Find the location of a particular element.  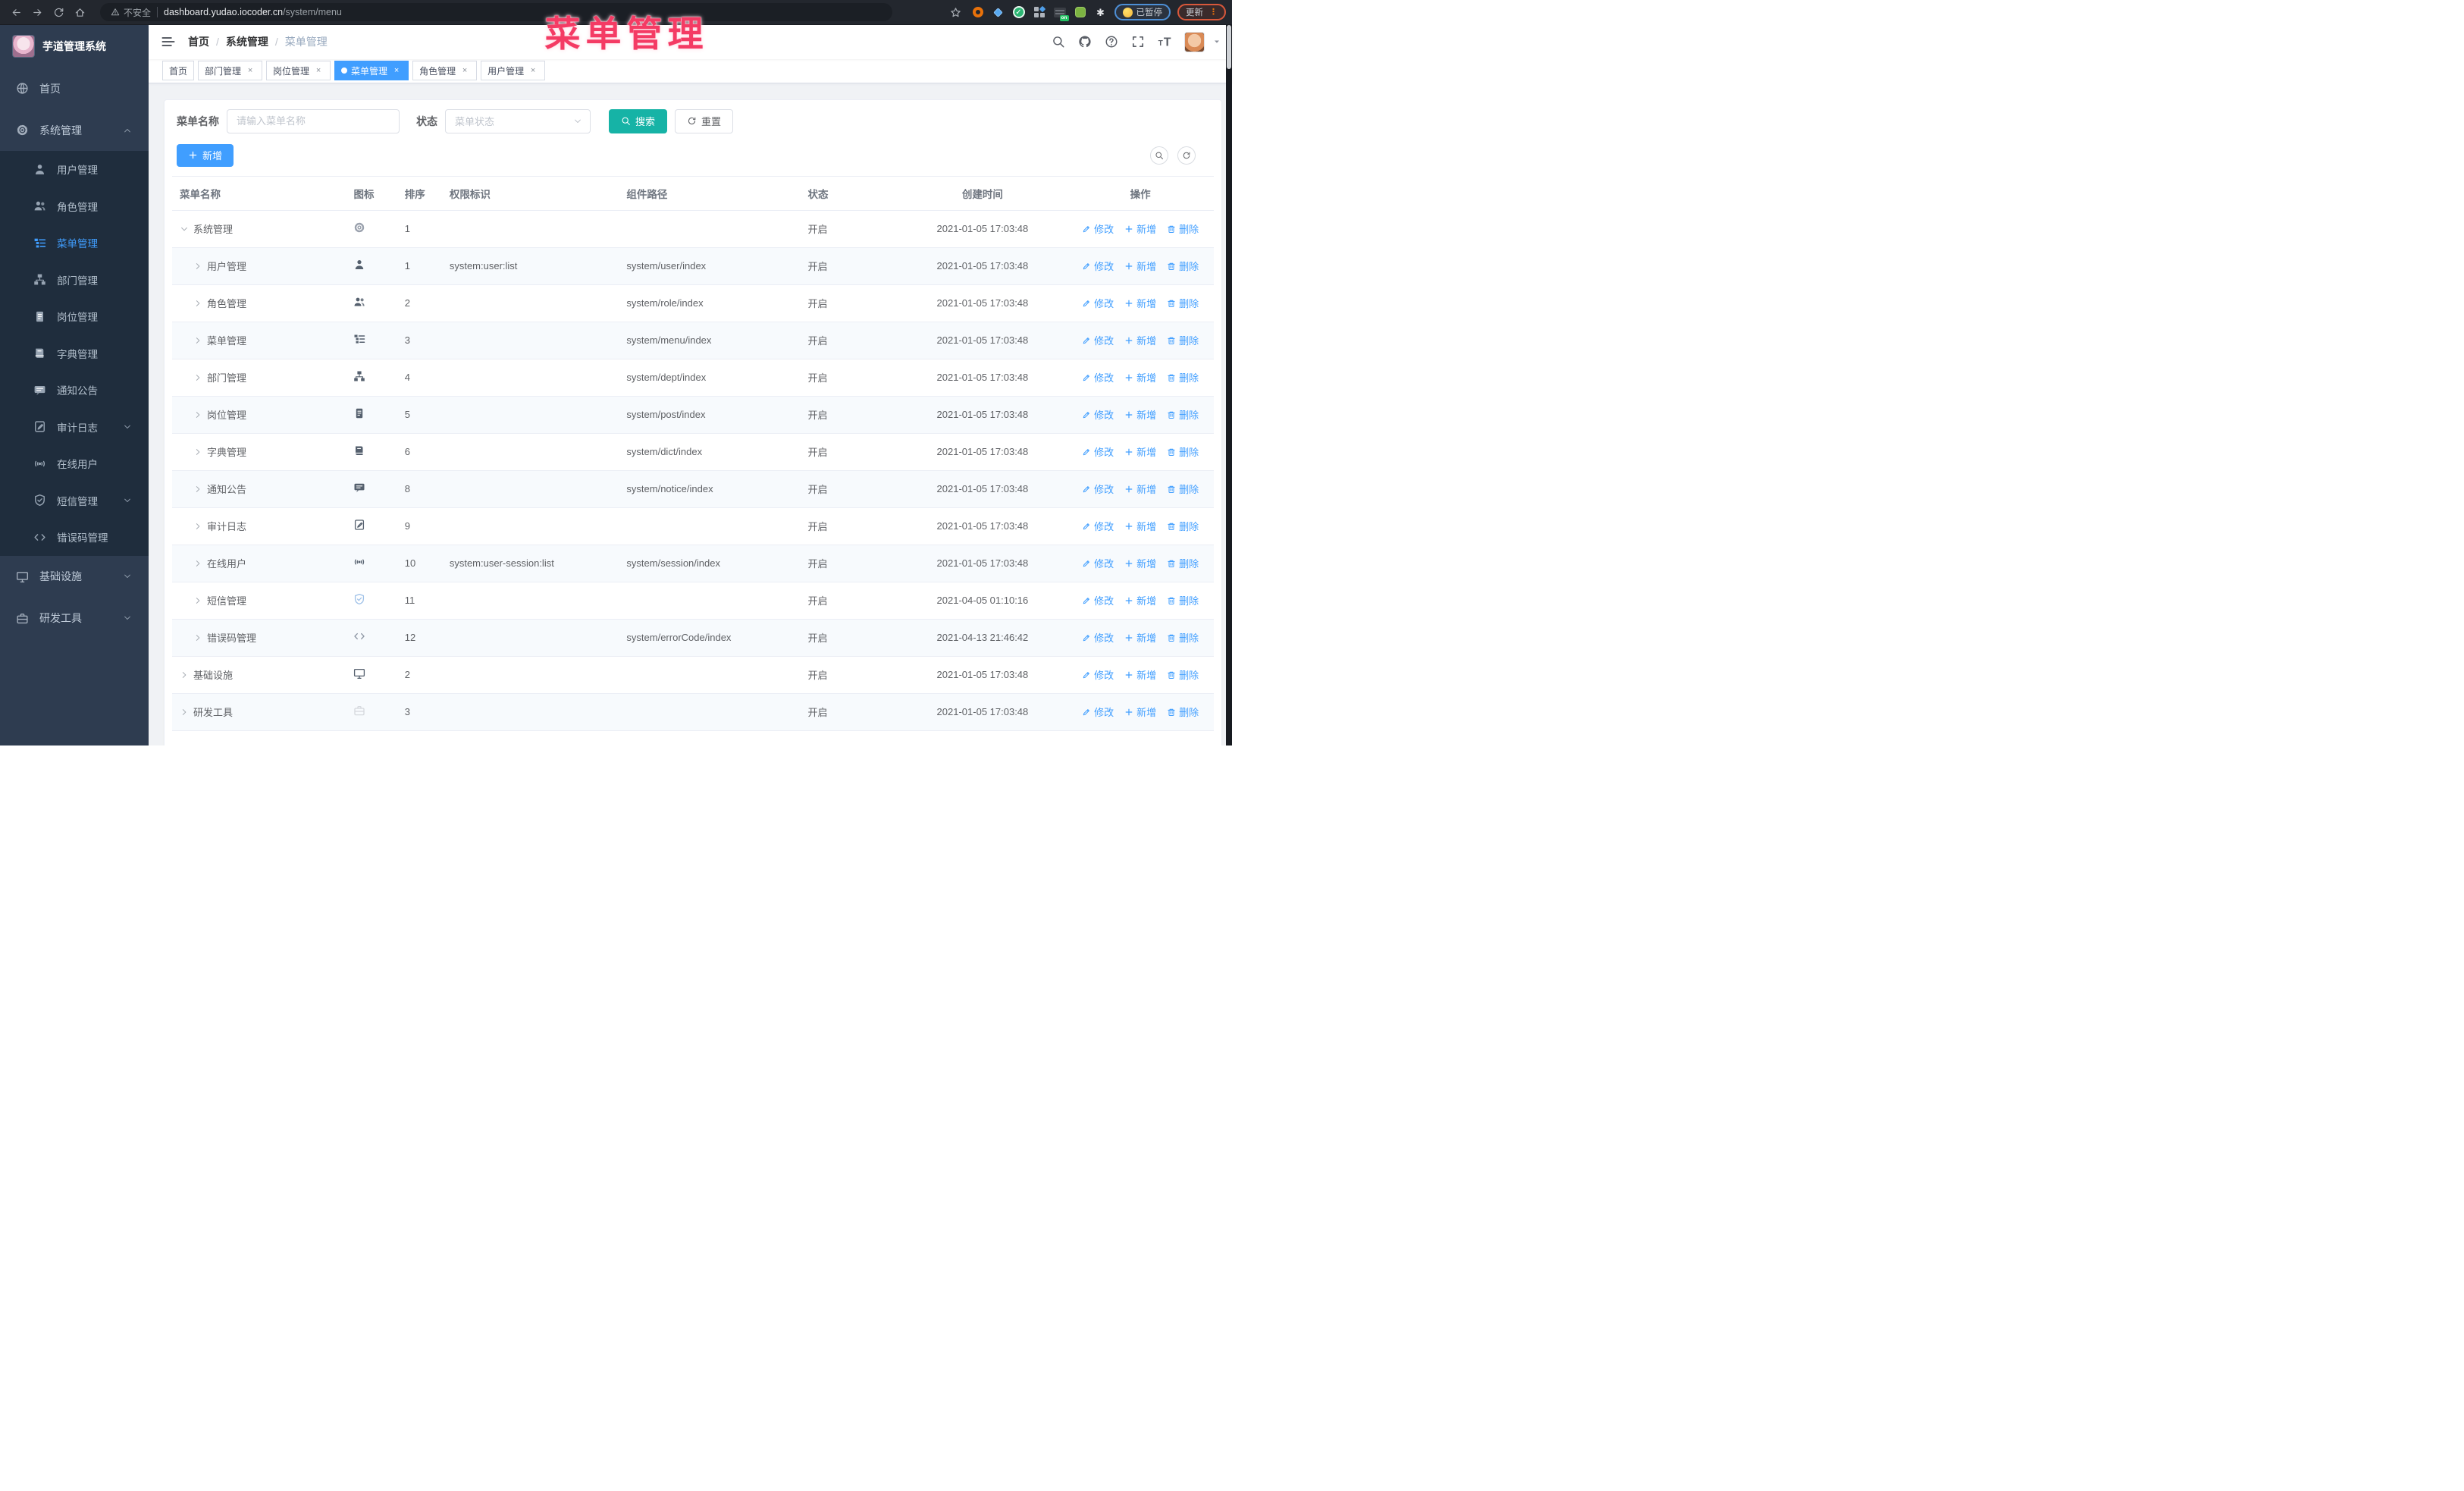

profile-paused-badge: 已暂停 is located at coordinates (1143, 12).